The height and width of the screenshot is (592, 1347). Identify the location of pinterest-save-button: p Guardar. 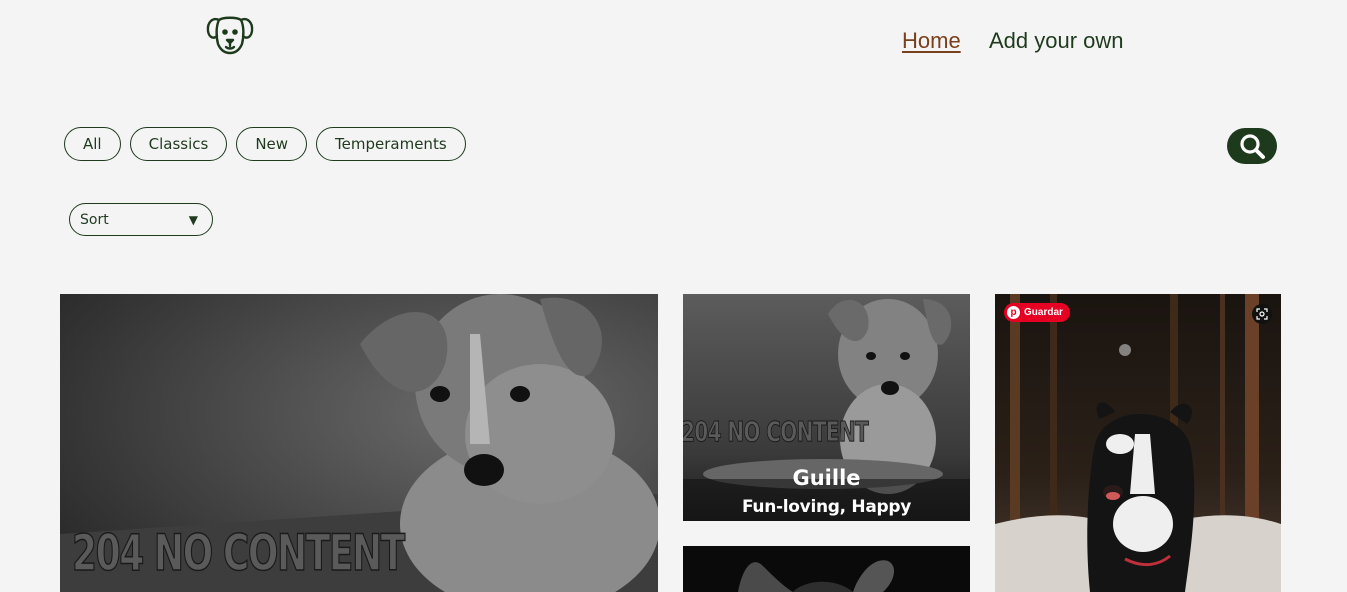
(1037, 312).